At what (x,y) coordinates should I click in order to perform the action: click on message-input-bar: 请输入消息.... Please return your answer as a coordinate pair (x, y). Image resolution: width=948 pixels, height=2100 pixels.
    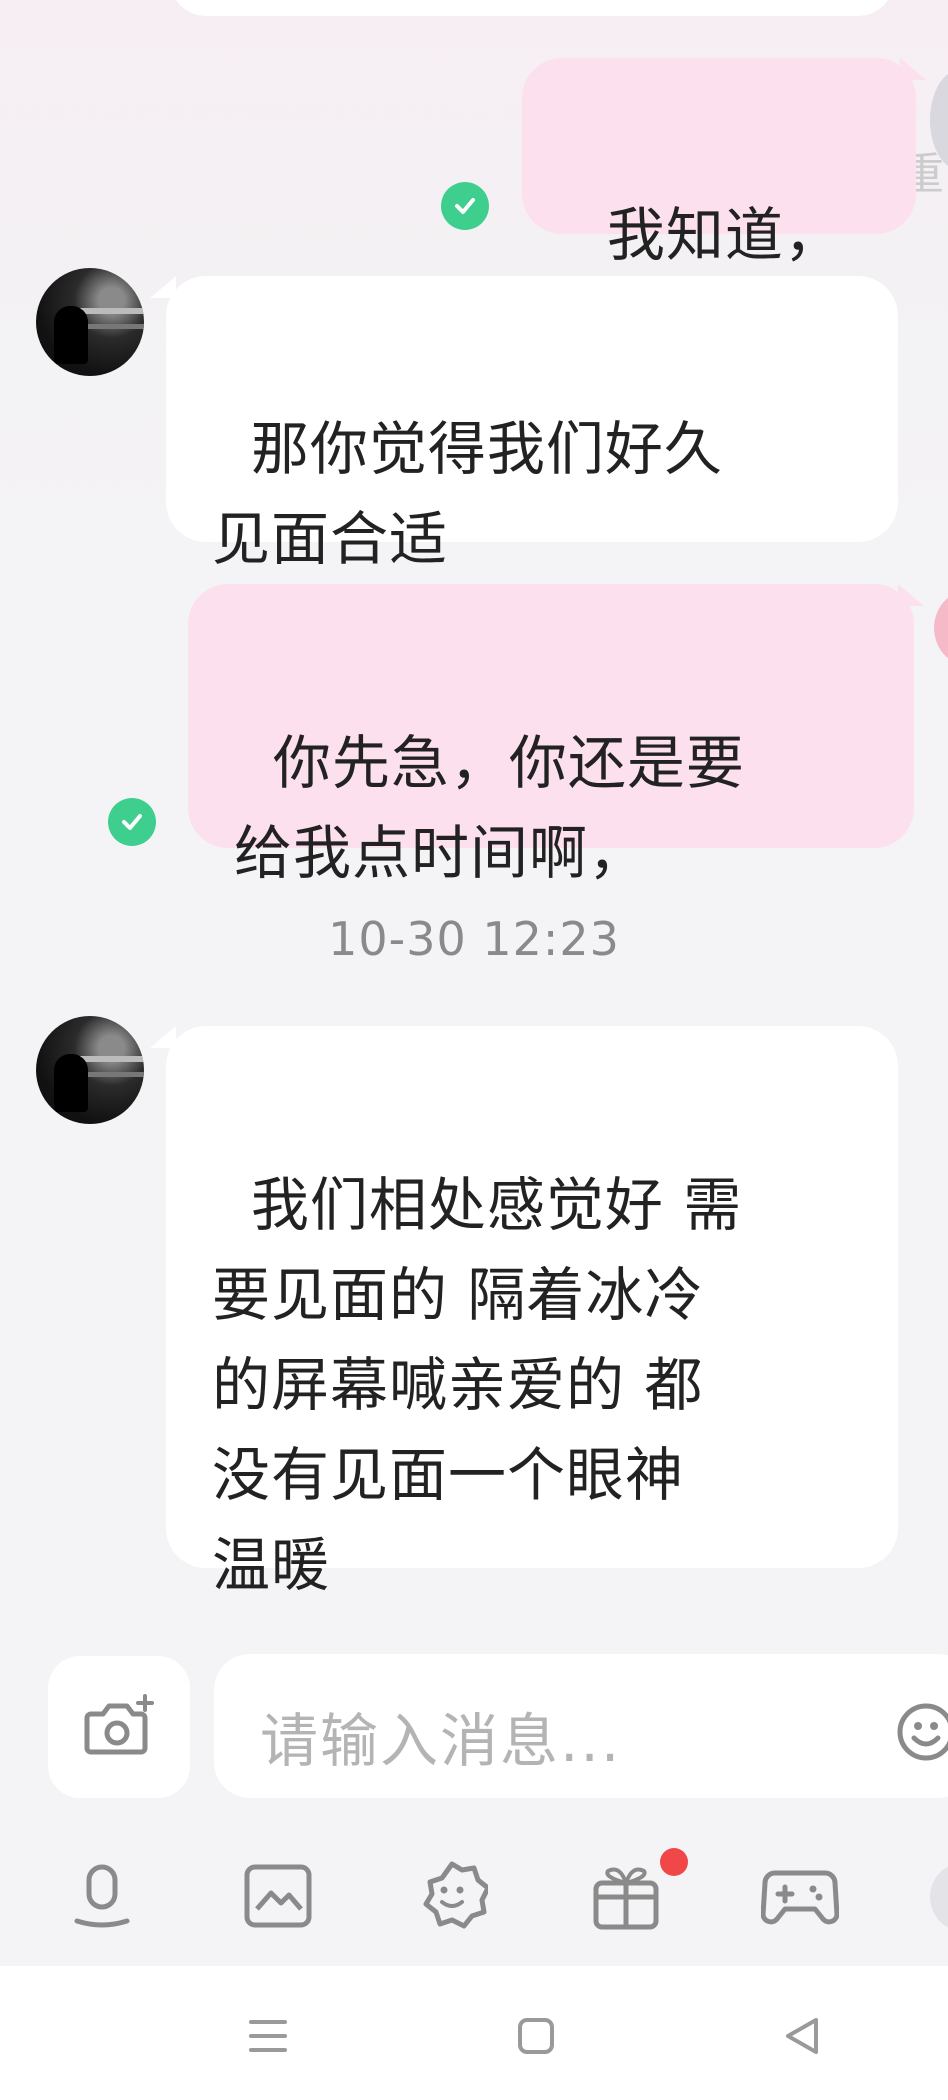
    Looking at the image, I should click on (474, 1717).